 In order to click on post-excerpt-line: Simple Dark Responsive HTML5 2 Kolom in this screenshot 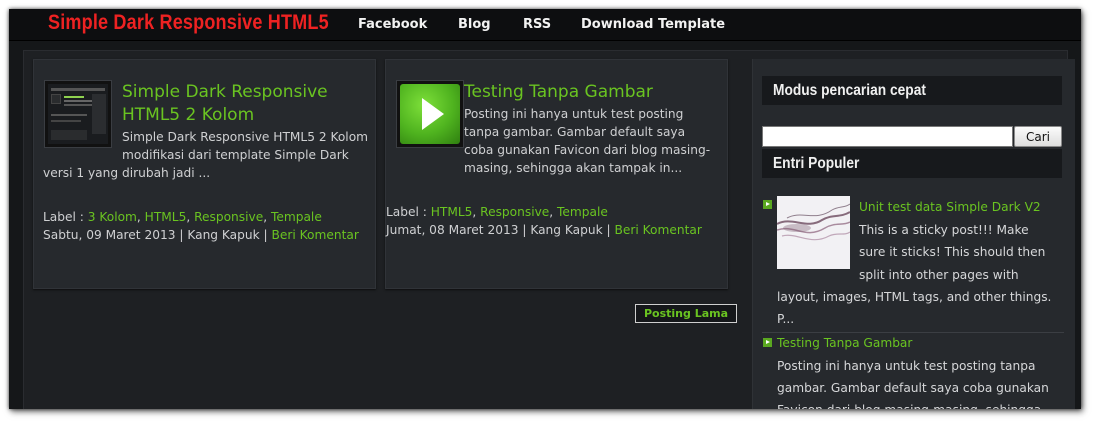, I will do `click(245, 137)`.